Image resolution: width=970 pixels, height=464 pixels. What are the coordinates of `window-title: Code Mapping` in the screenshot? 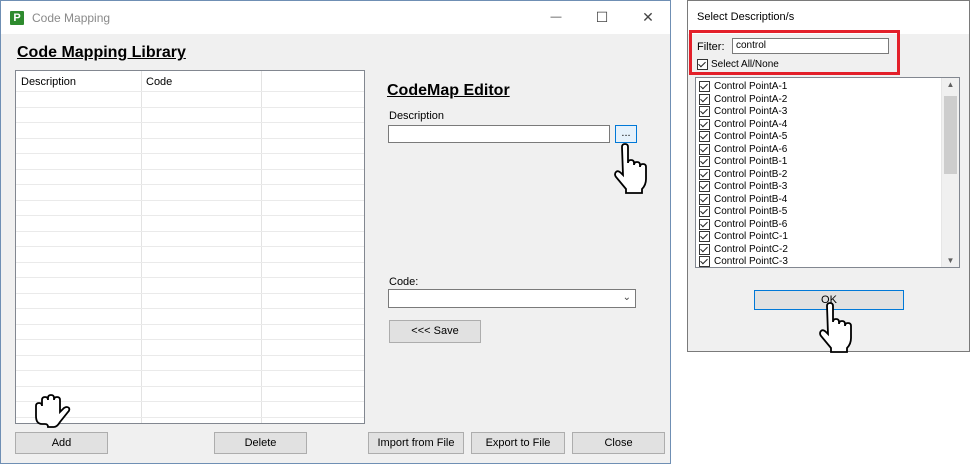 It's located at (71, 18).